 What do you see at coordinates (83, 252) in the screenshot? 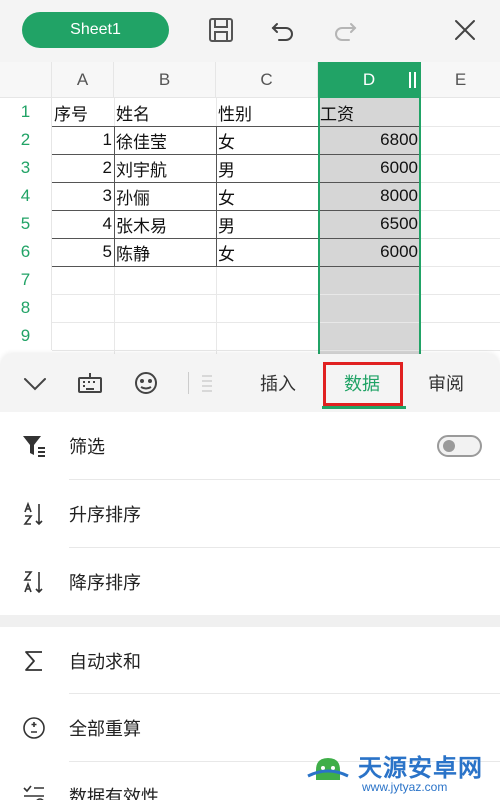
I see `cell-a6: 5` at bounding box center [83, 252].